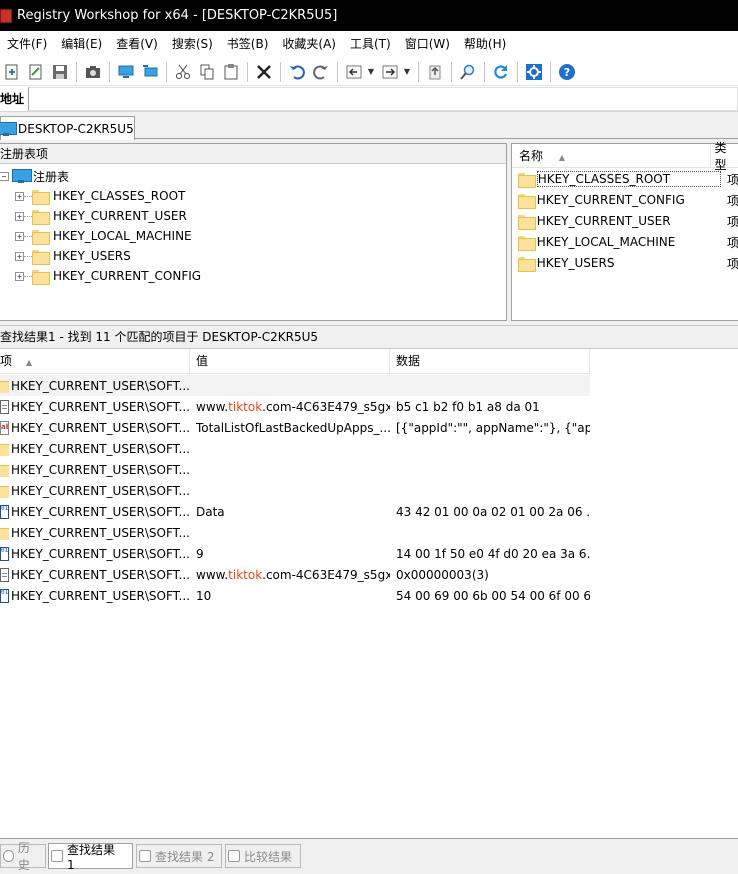 The image size is (738, 874). I want to click on back-dropdown-chevron-icon: ▼, so click(371, 72).